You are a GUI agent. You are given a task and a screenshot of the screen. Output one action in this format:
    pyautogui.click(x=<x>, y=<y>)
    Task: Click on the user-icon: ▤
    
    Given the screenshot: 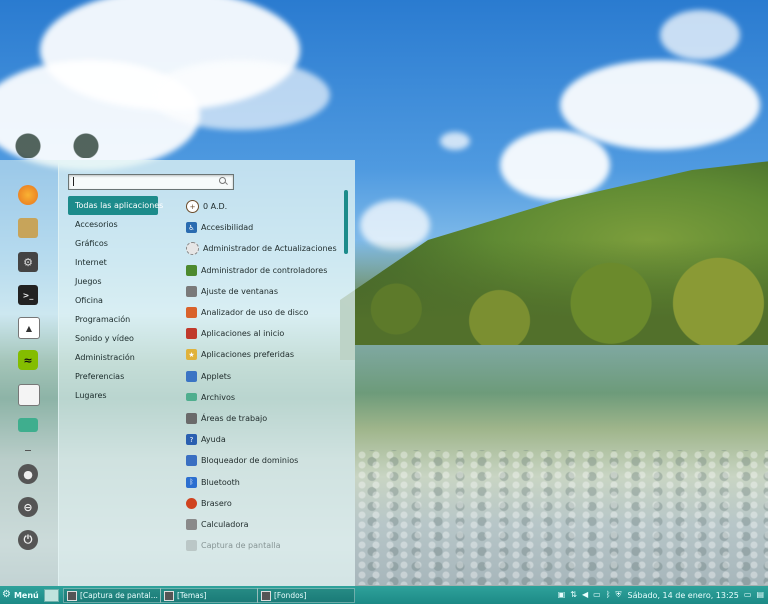 What is the action you would take?
    pyautogui.click(x=760, y=595)
    